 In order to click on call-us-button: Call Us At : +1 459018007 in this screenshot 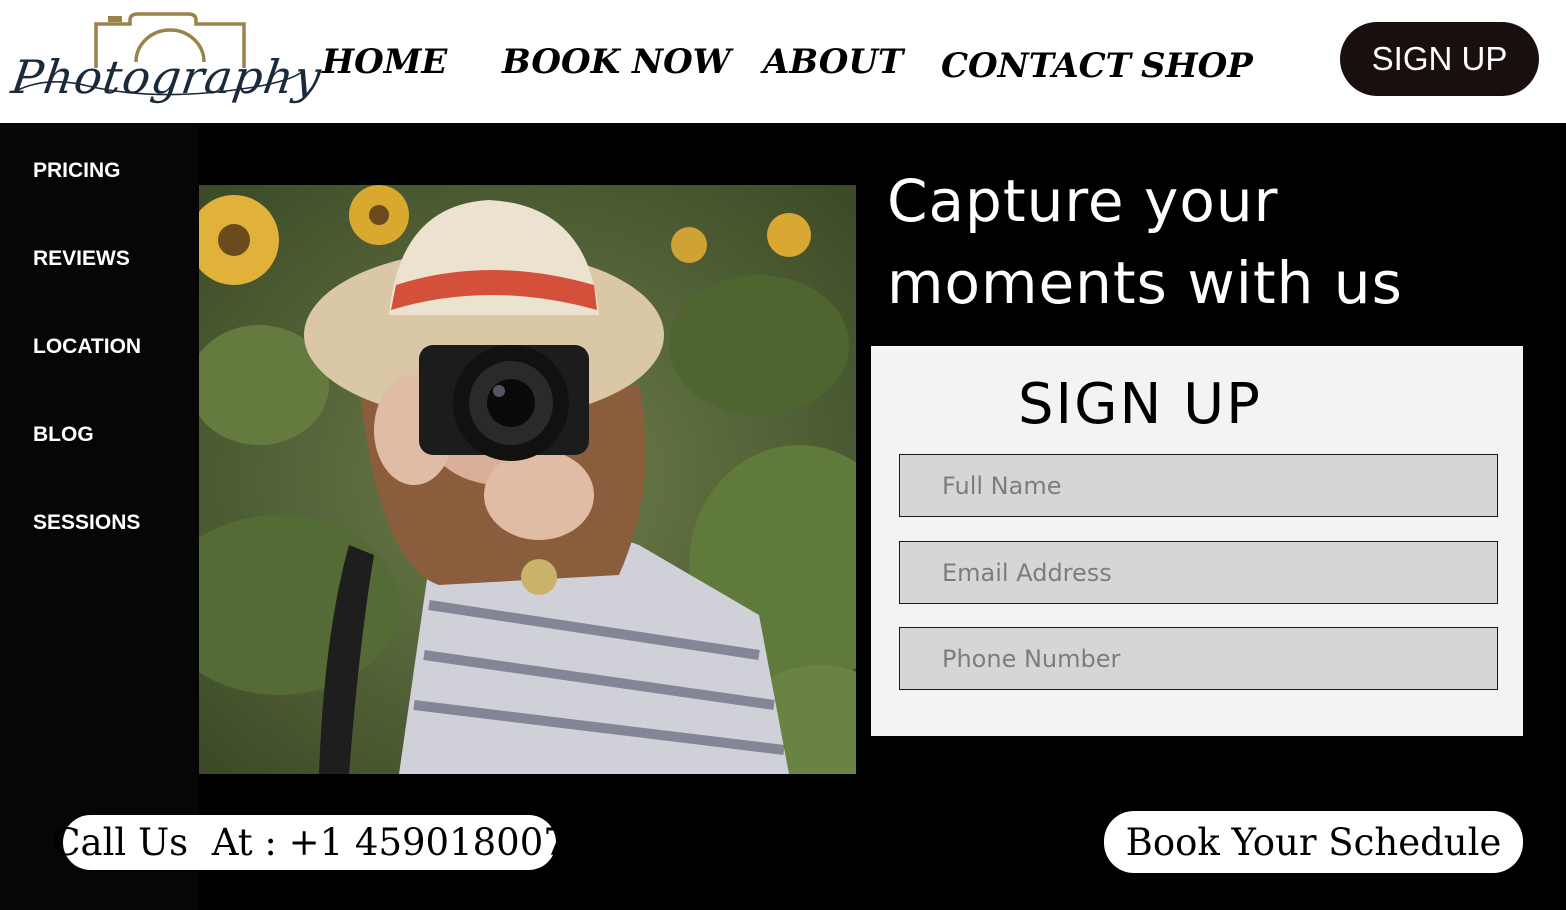, I will do `click(309, 842)`.